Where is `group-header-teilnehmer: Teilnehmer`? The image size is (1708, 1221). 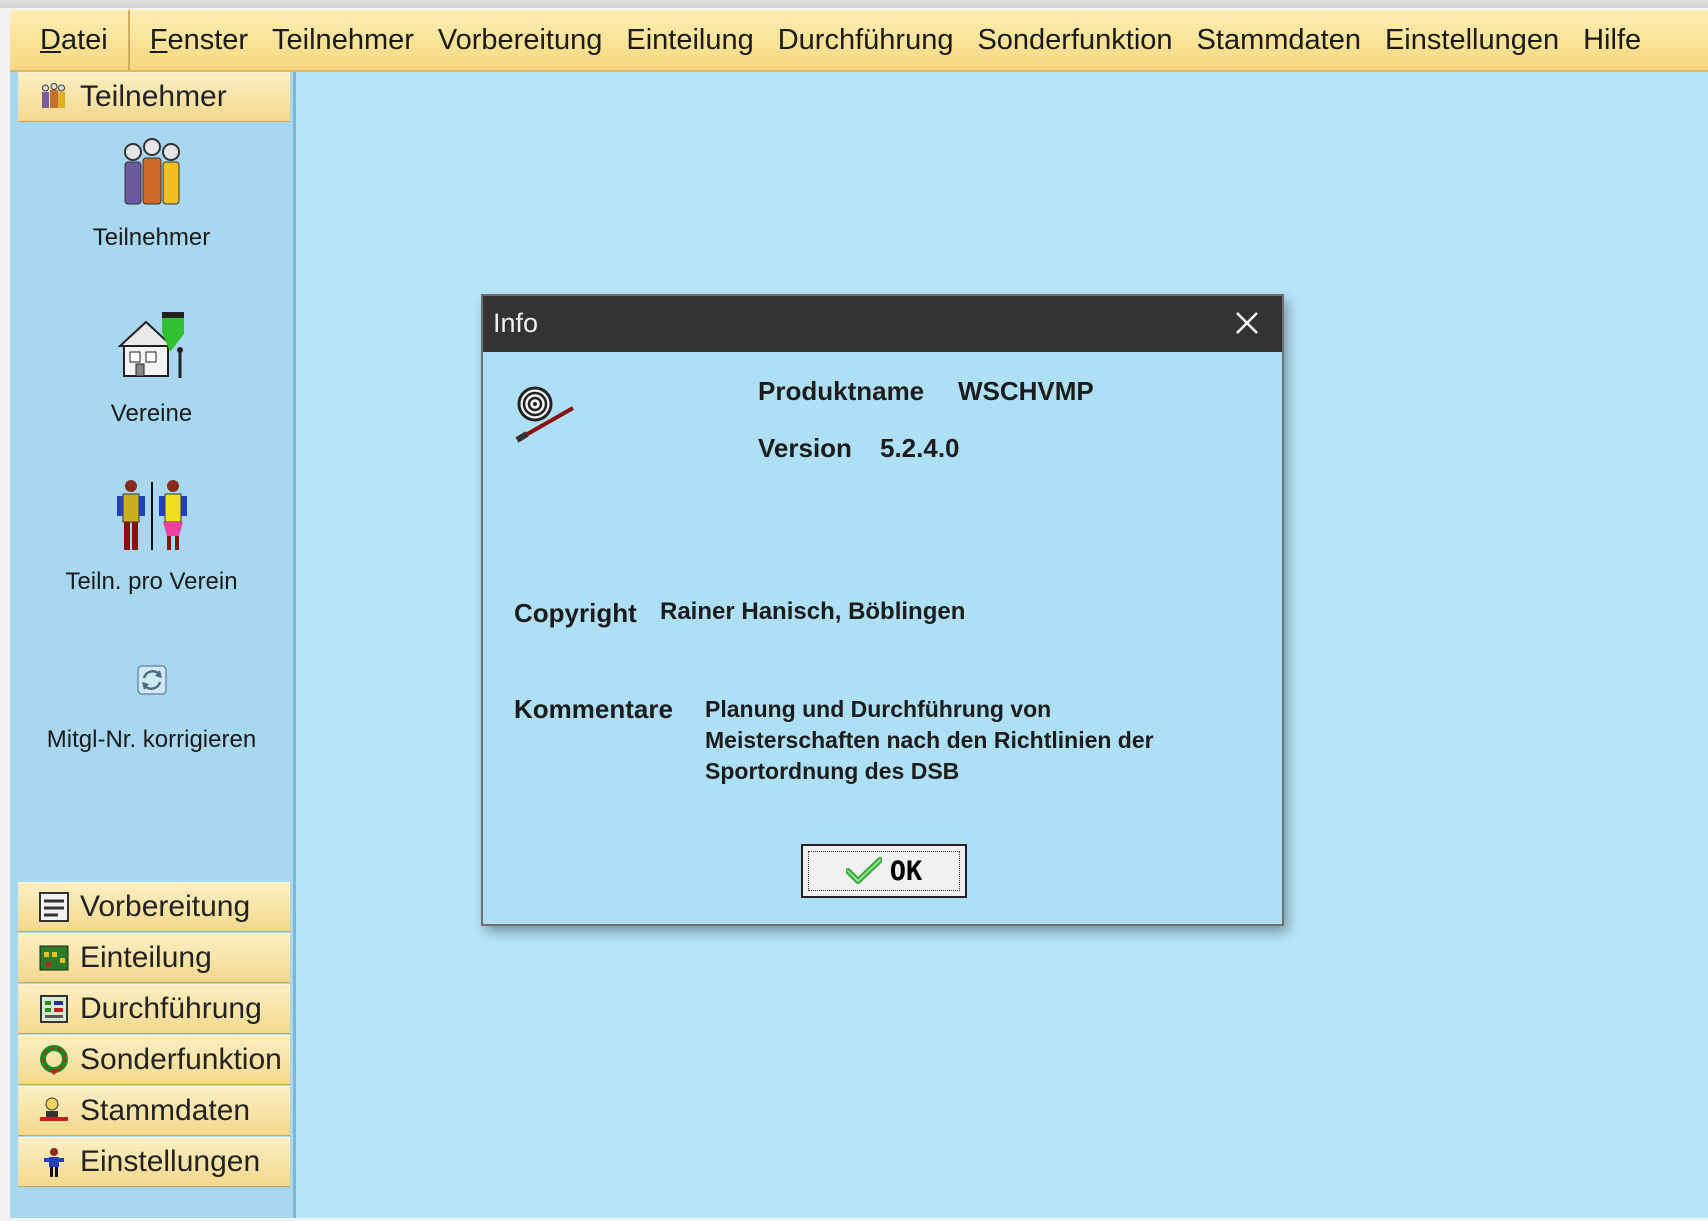 group-header-teilnehmer: Teilnehmer is located at coordinates (154, 97).